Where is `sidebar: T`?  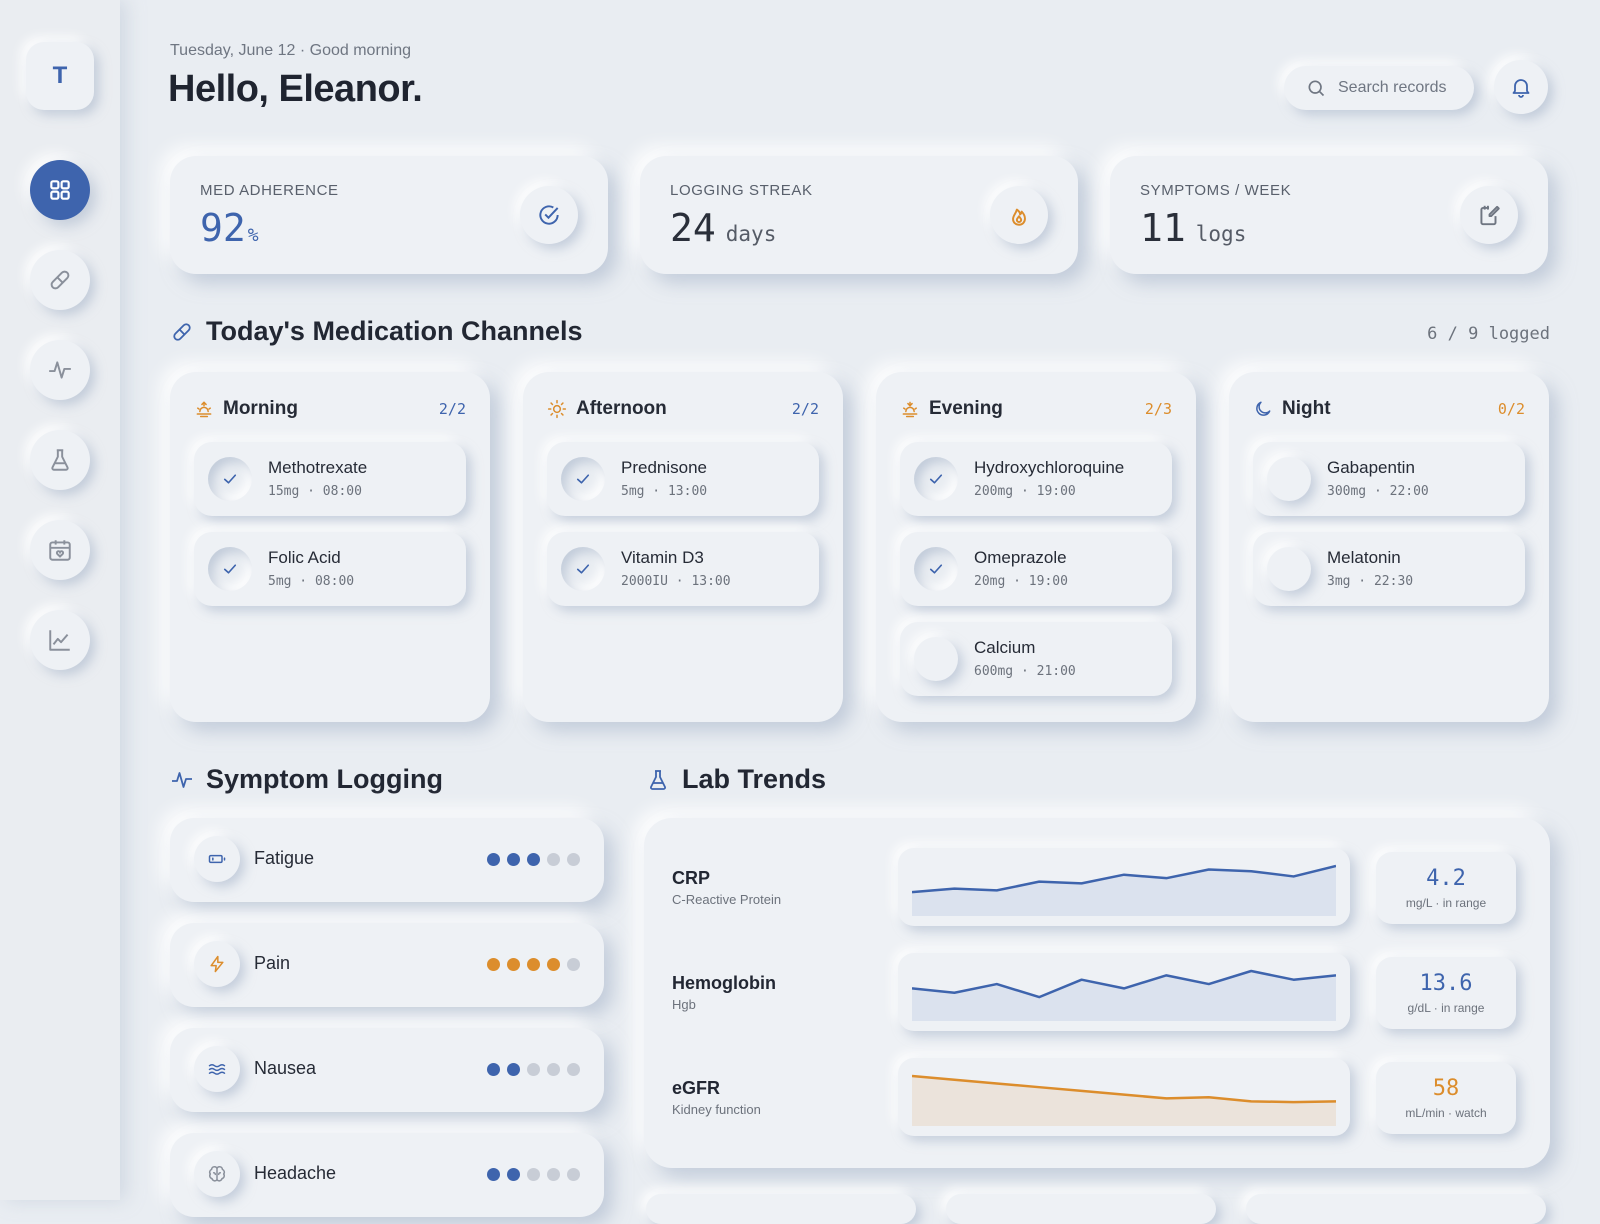
sidebar: T is located at coordinates (60, 600).